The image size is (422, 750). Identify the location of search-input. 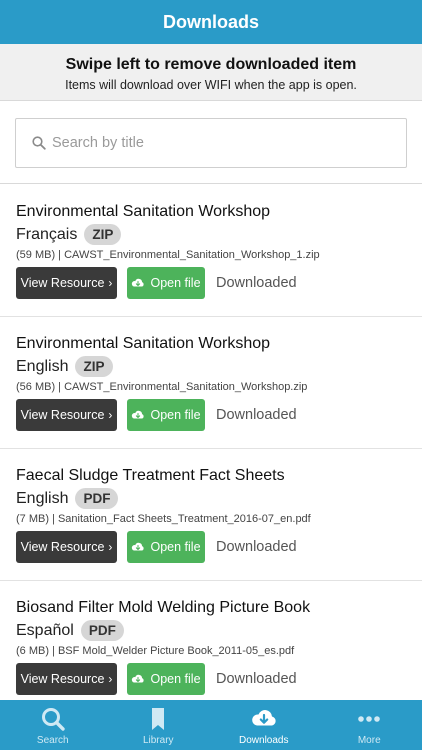
(217, 143).